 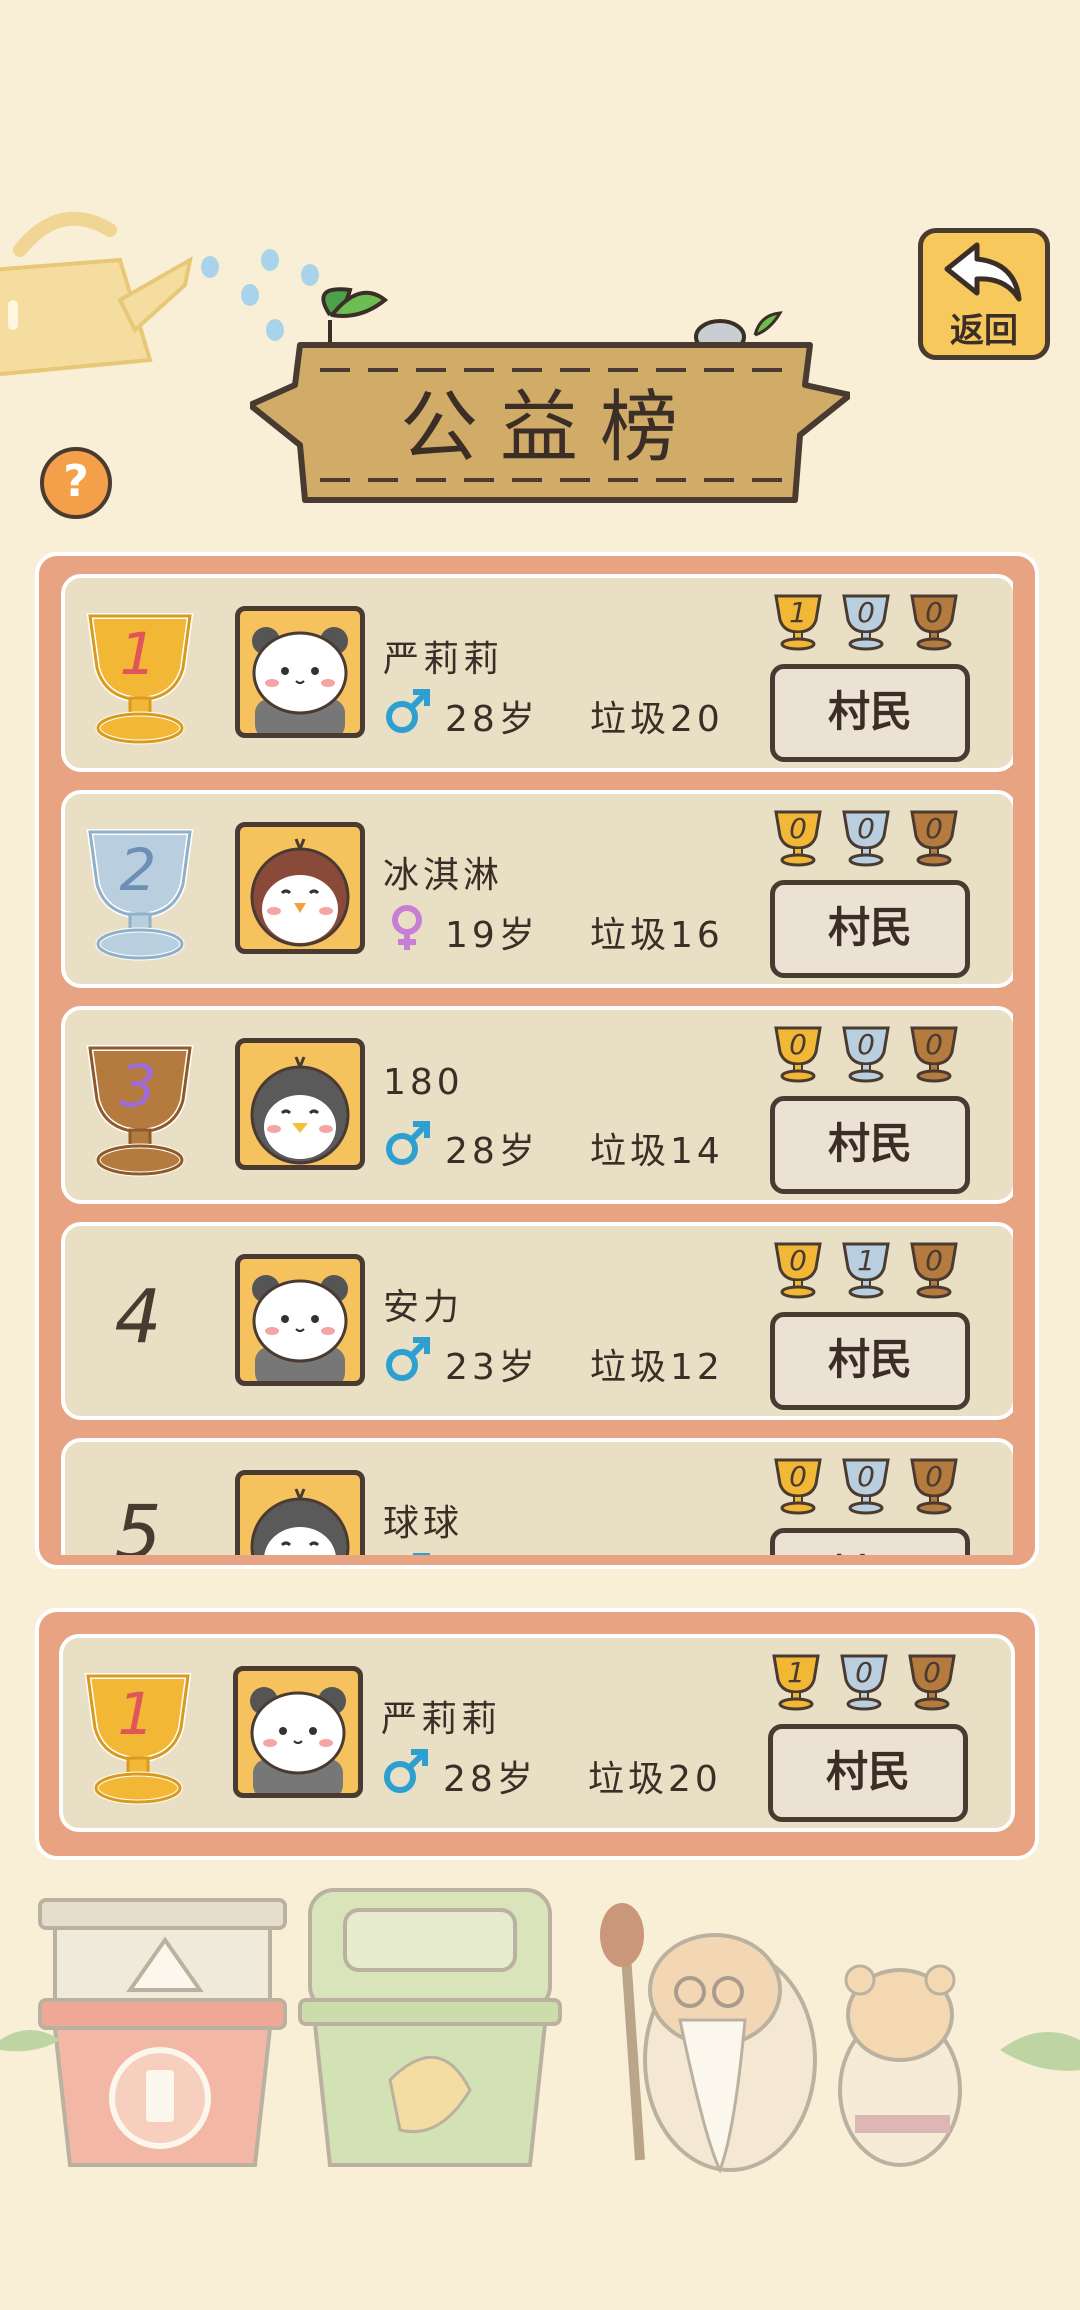 I want to click on rank-row: 5 球球 0 0 0 村民, so click(x=537, y=1496).